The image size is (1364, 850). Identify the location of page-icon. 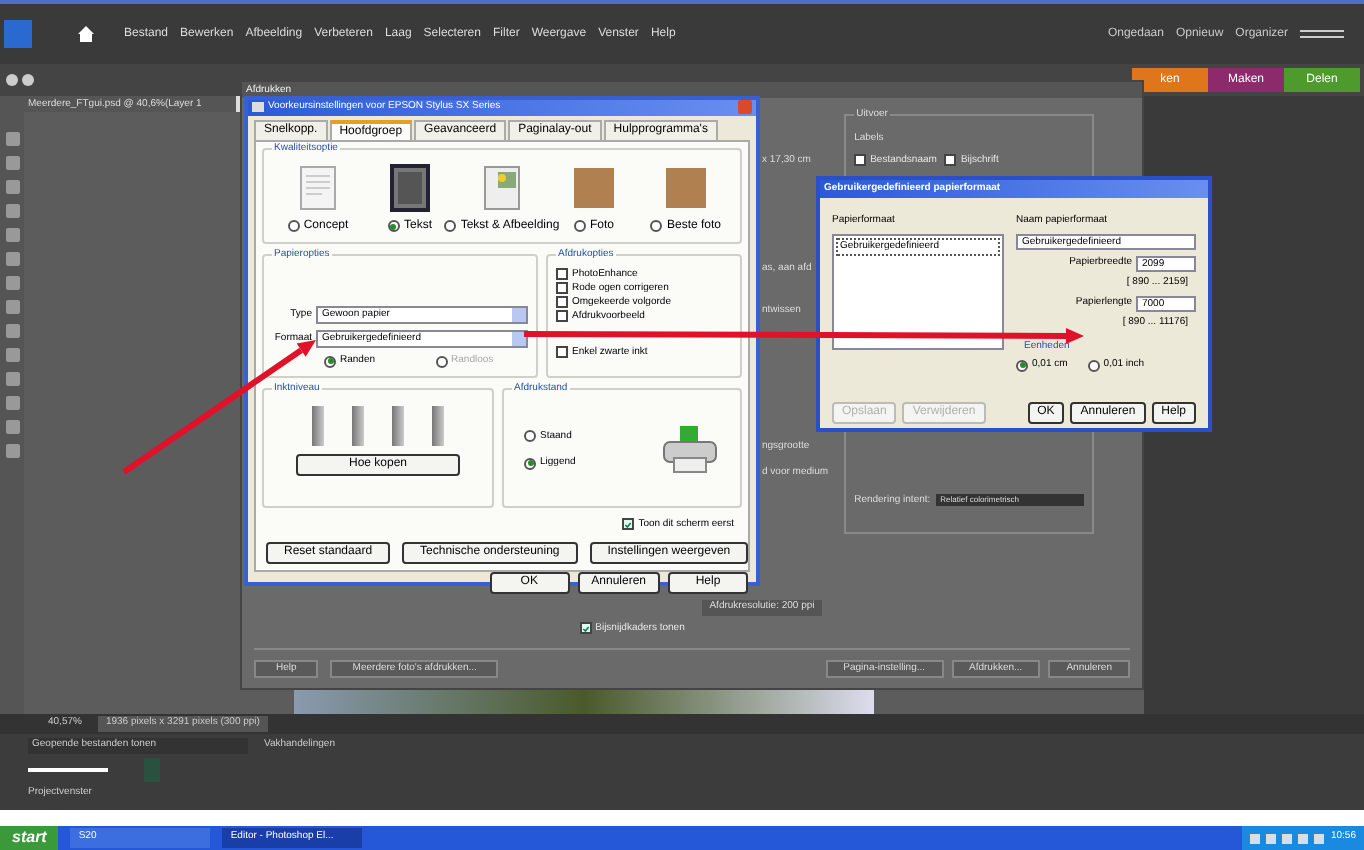
(318, 187).